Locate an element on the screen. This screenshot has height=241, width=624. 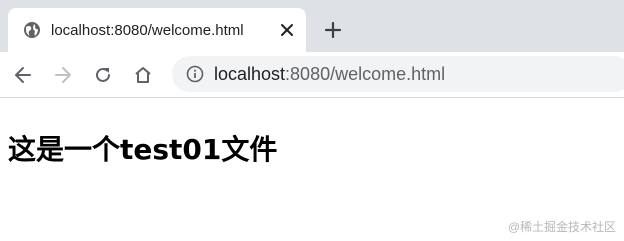
info-icon is located at coordinates (195, 74).